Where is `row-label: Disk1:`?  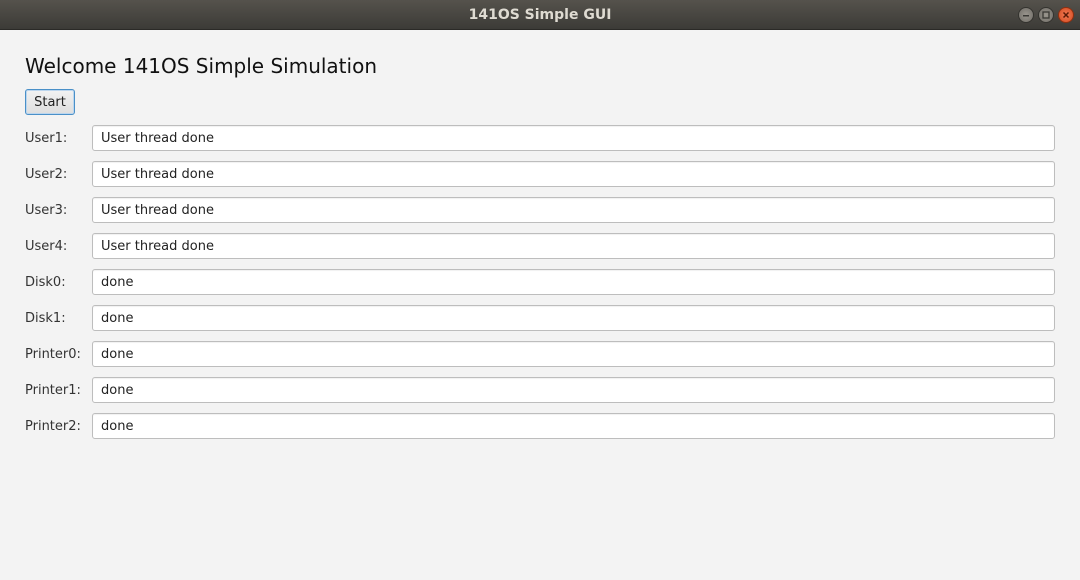 row-label: Disk1: is located at coordinates (45, 318).